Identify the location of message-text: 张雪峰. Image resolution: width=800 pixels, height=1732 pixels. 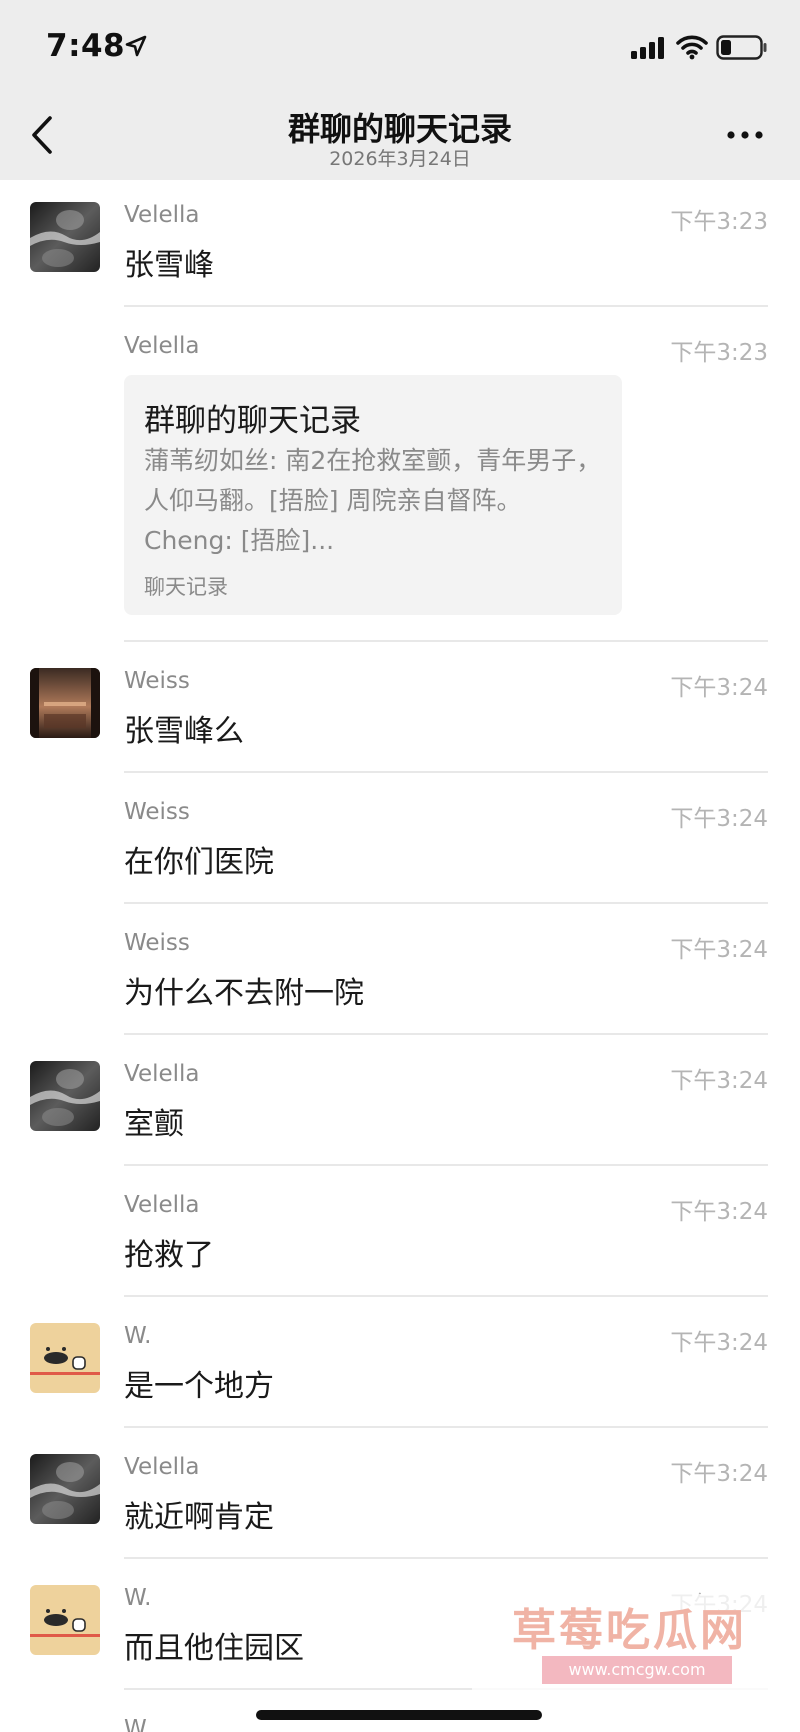
(169, 265).